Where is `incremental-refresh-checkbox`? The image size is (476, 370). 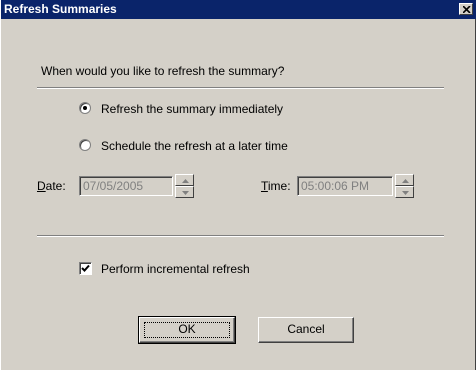 incremental-refresh-checkbox is located at coordinates (85, 268).